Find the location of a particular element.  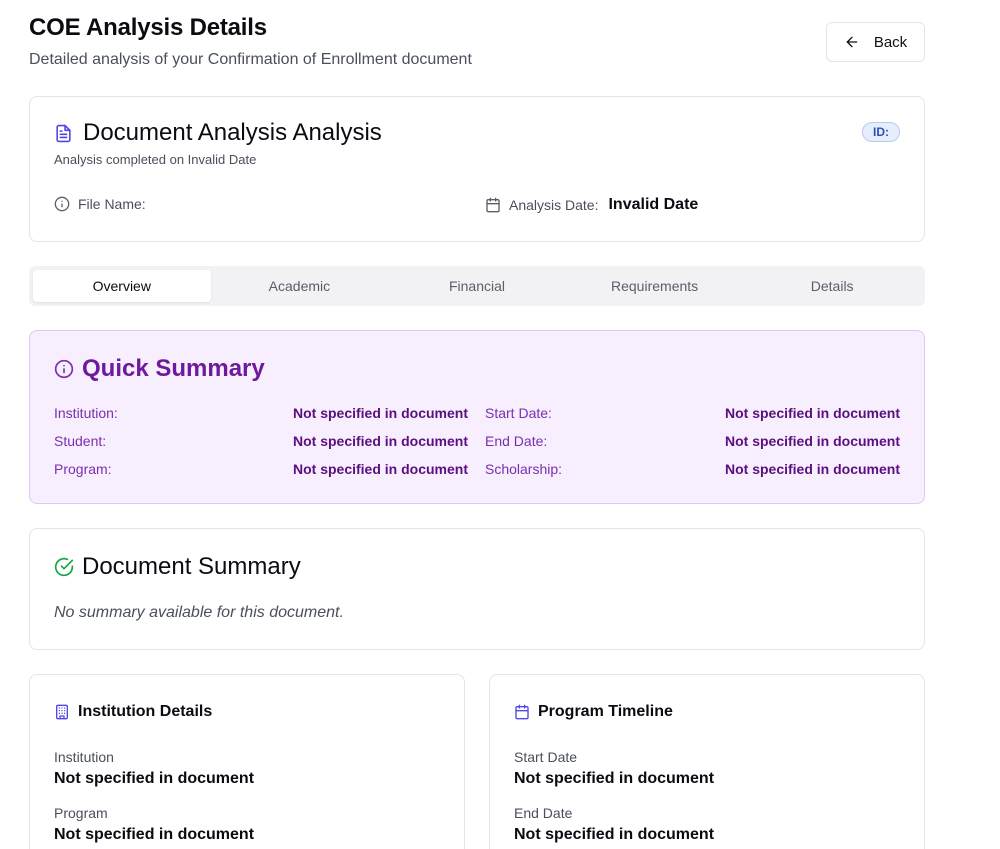

summary-value-start-date: Not specified in document is located at coordinates (812, 413).